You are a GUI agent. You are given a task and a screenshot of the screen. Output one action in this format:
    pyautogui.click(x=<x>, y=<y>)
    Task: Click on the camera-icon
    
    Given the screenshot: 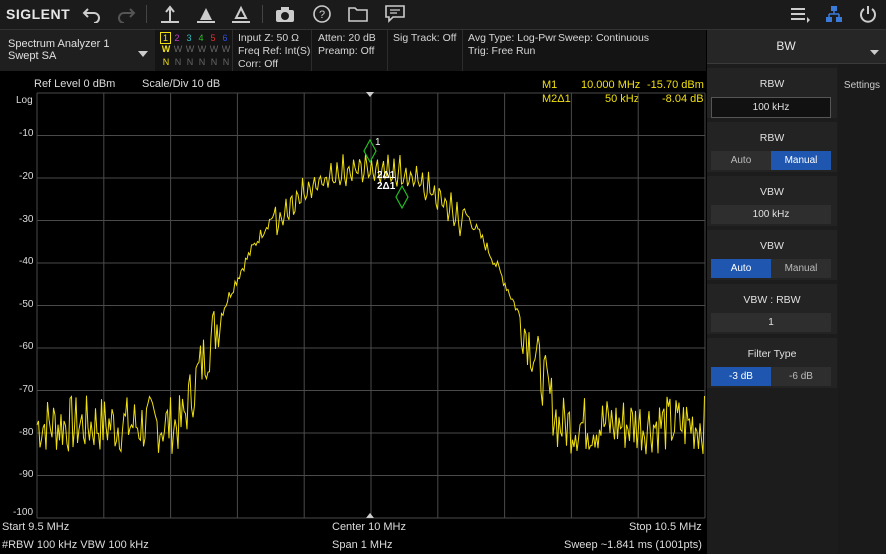 What is the action you would take?
    pyautogui.click(x=285, y=14)
    